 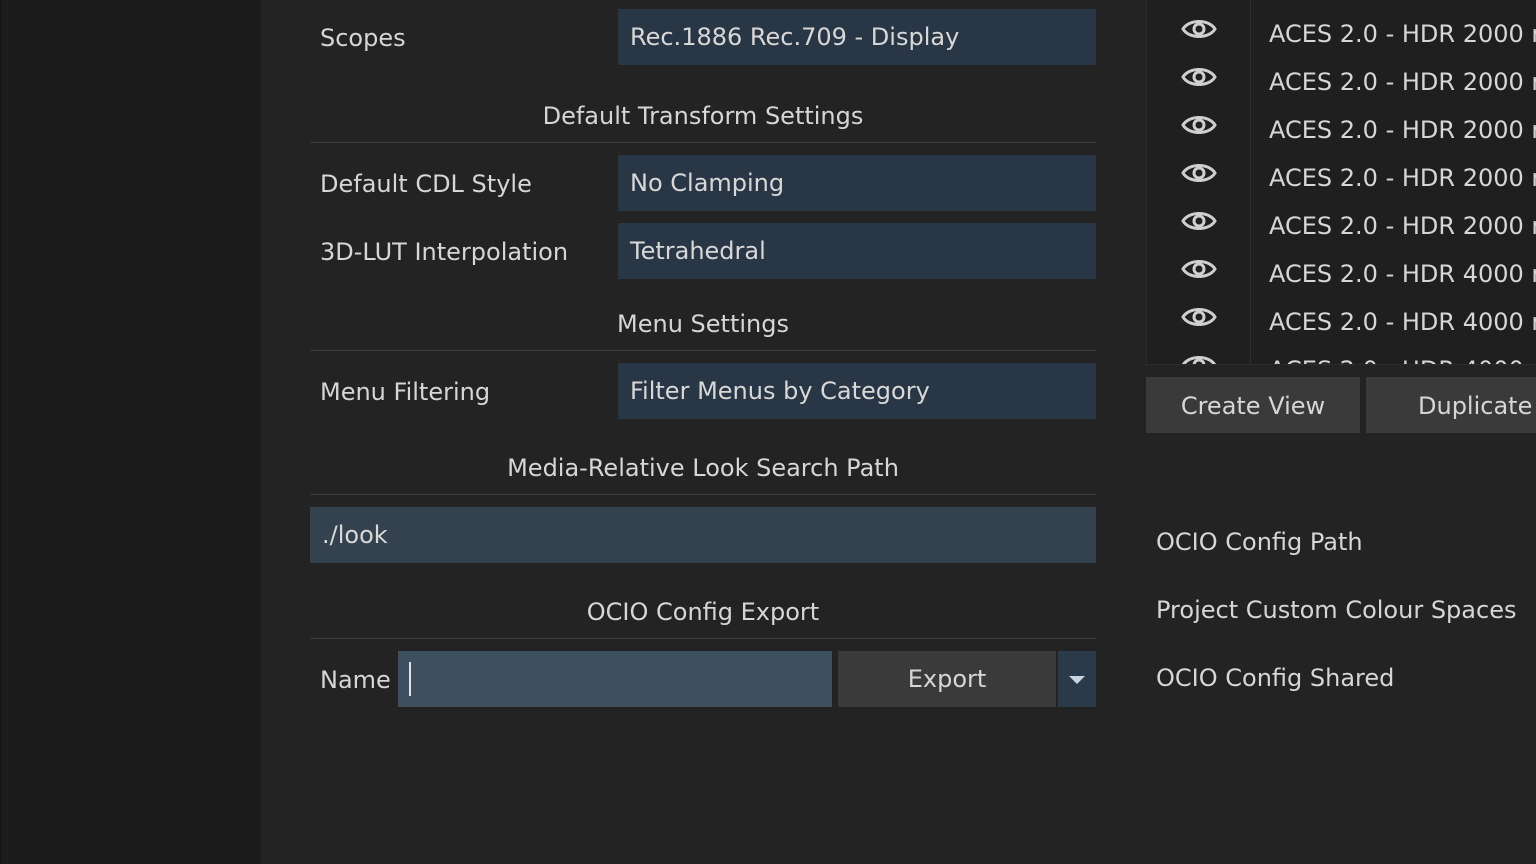 I want to click on look-search-path-input: ./look, so click(x=703, y=535).